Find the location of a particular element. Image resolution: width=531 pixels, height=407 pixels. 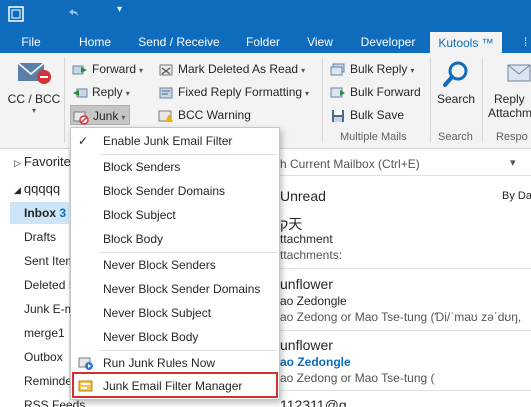

app-icon is located at coordinates (16, 15).